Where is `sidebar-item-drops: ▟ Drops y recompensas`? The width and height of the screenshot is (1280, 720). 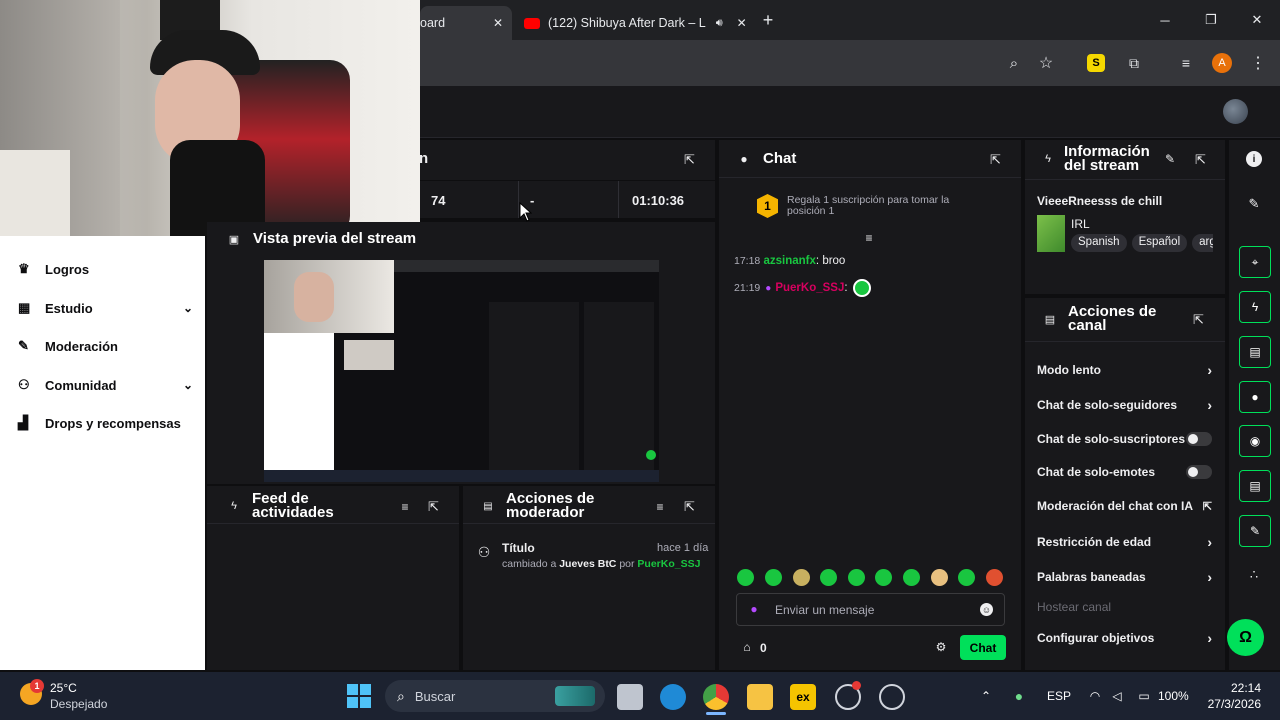
sidebar-item-drops: ▟ Drops y recompensas is located at coordinates (105, 423).